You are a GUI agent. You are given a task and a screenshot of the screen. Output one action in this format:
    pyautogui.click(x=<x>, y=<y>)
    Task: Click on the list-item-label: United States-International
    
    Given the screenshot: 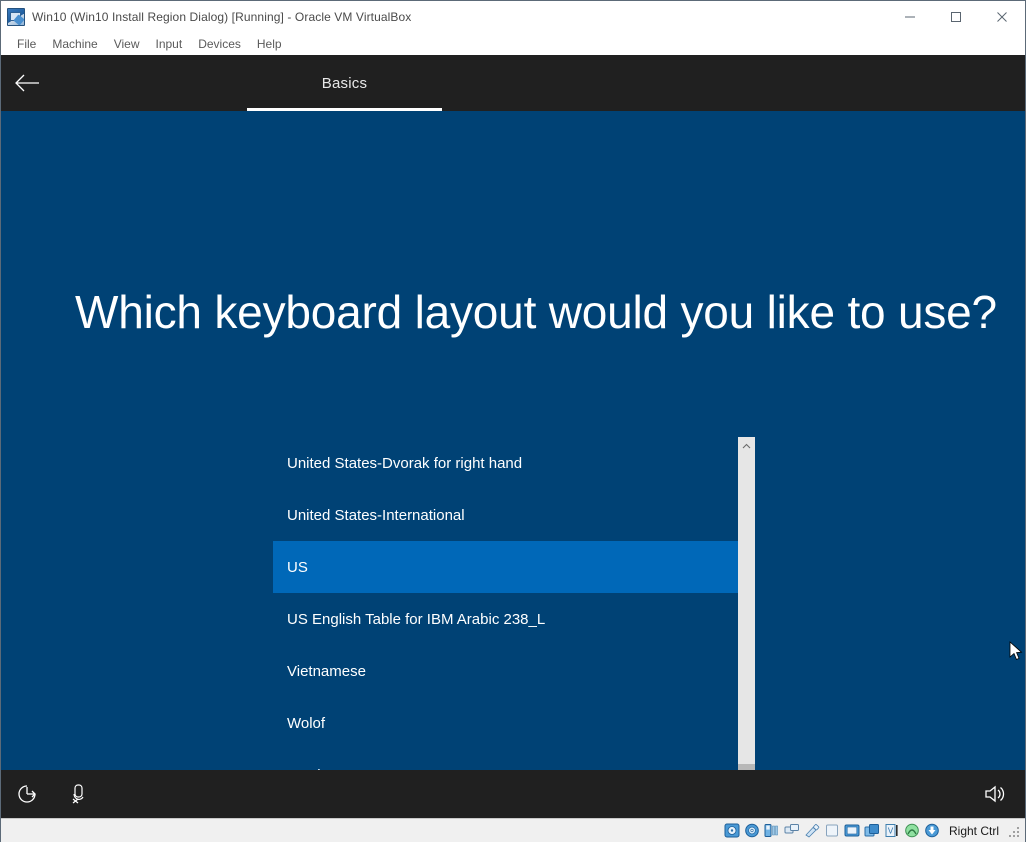 What is the action you would take?
    pyautogui.click(x=376, y=515)
    